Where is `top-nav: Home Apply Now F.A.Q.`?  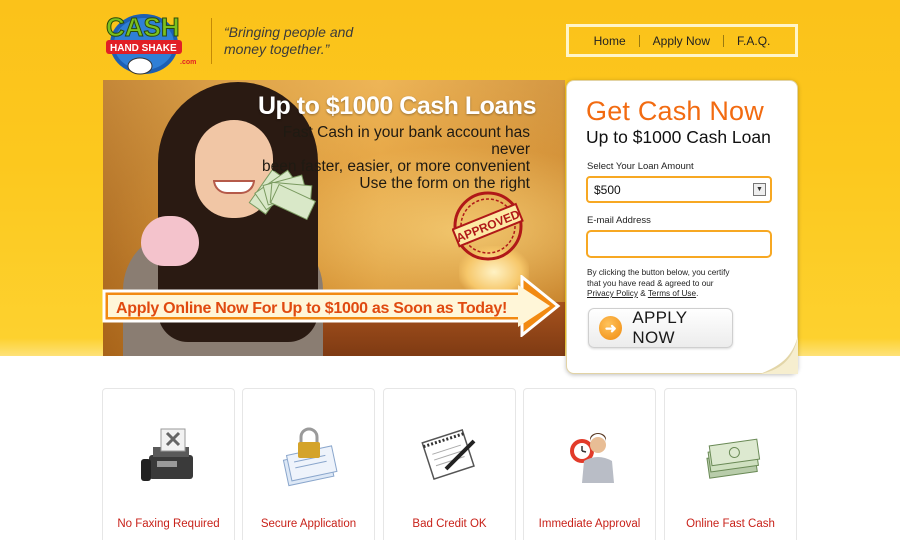
top-nav: Home Apply Now F.A.Q. is located at coordinates (682, 40).